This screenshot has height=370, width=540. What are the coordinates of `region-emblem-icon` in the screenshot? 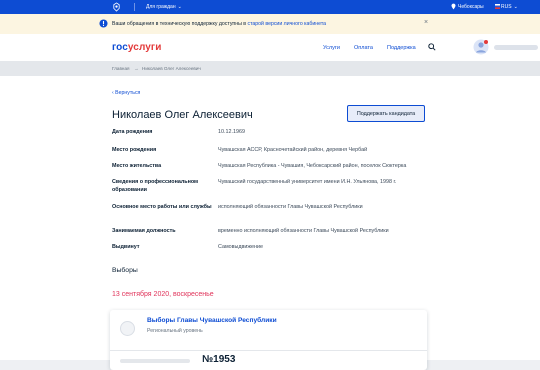 It's located at (127, 328).